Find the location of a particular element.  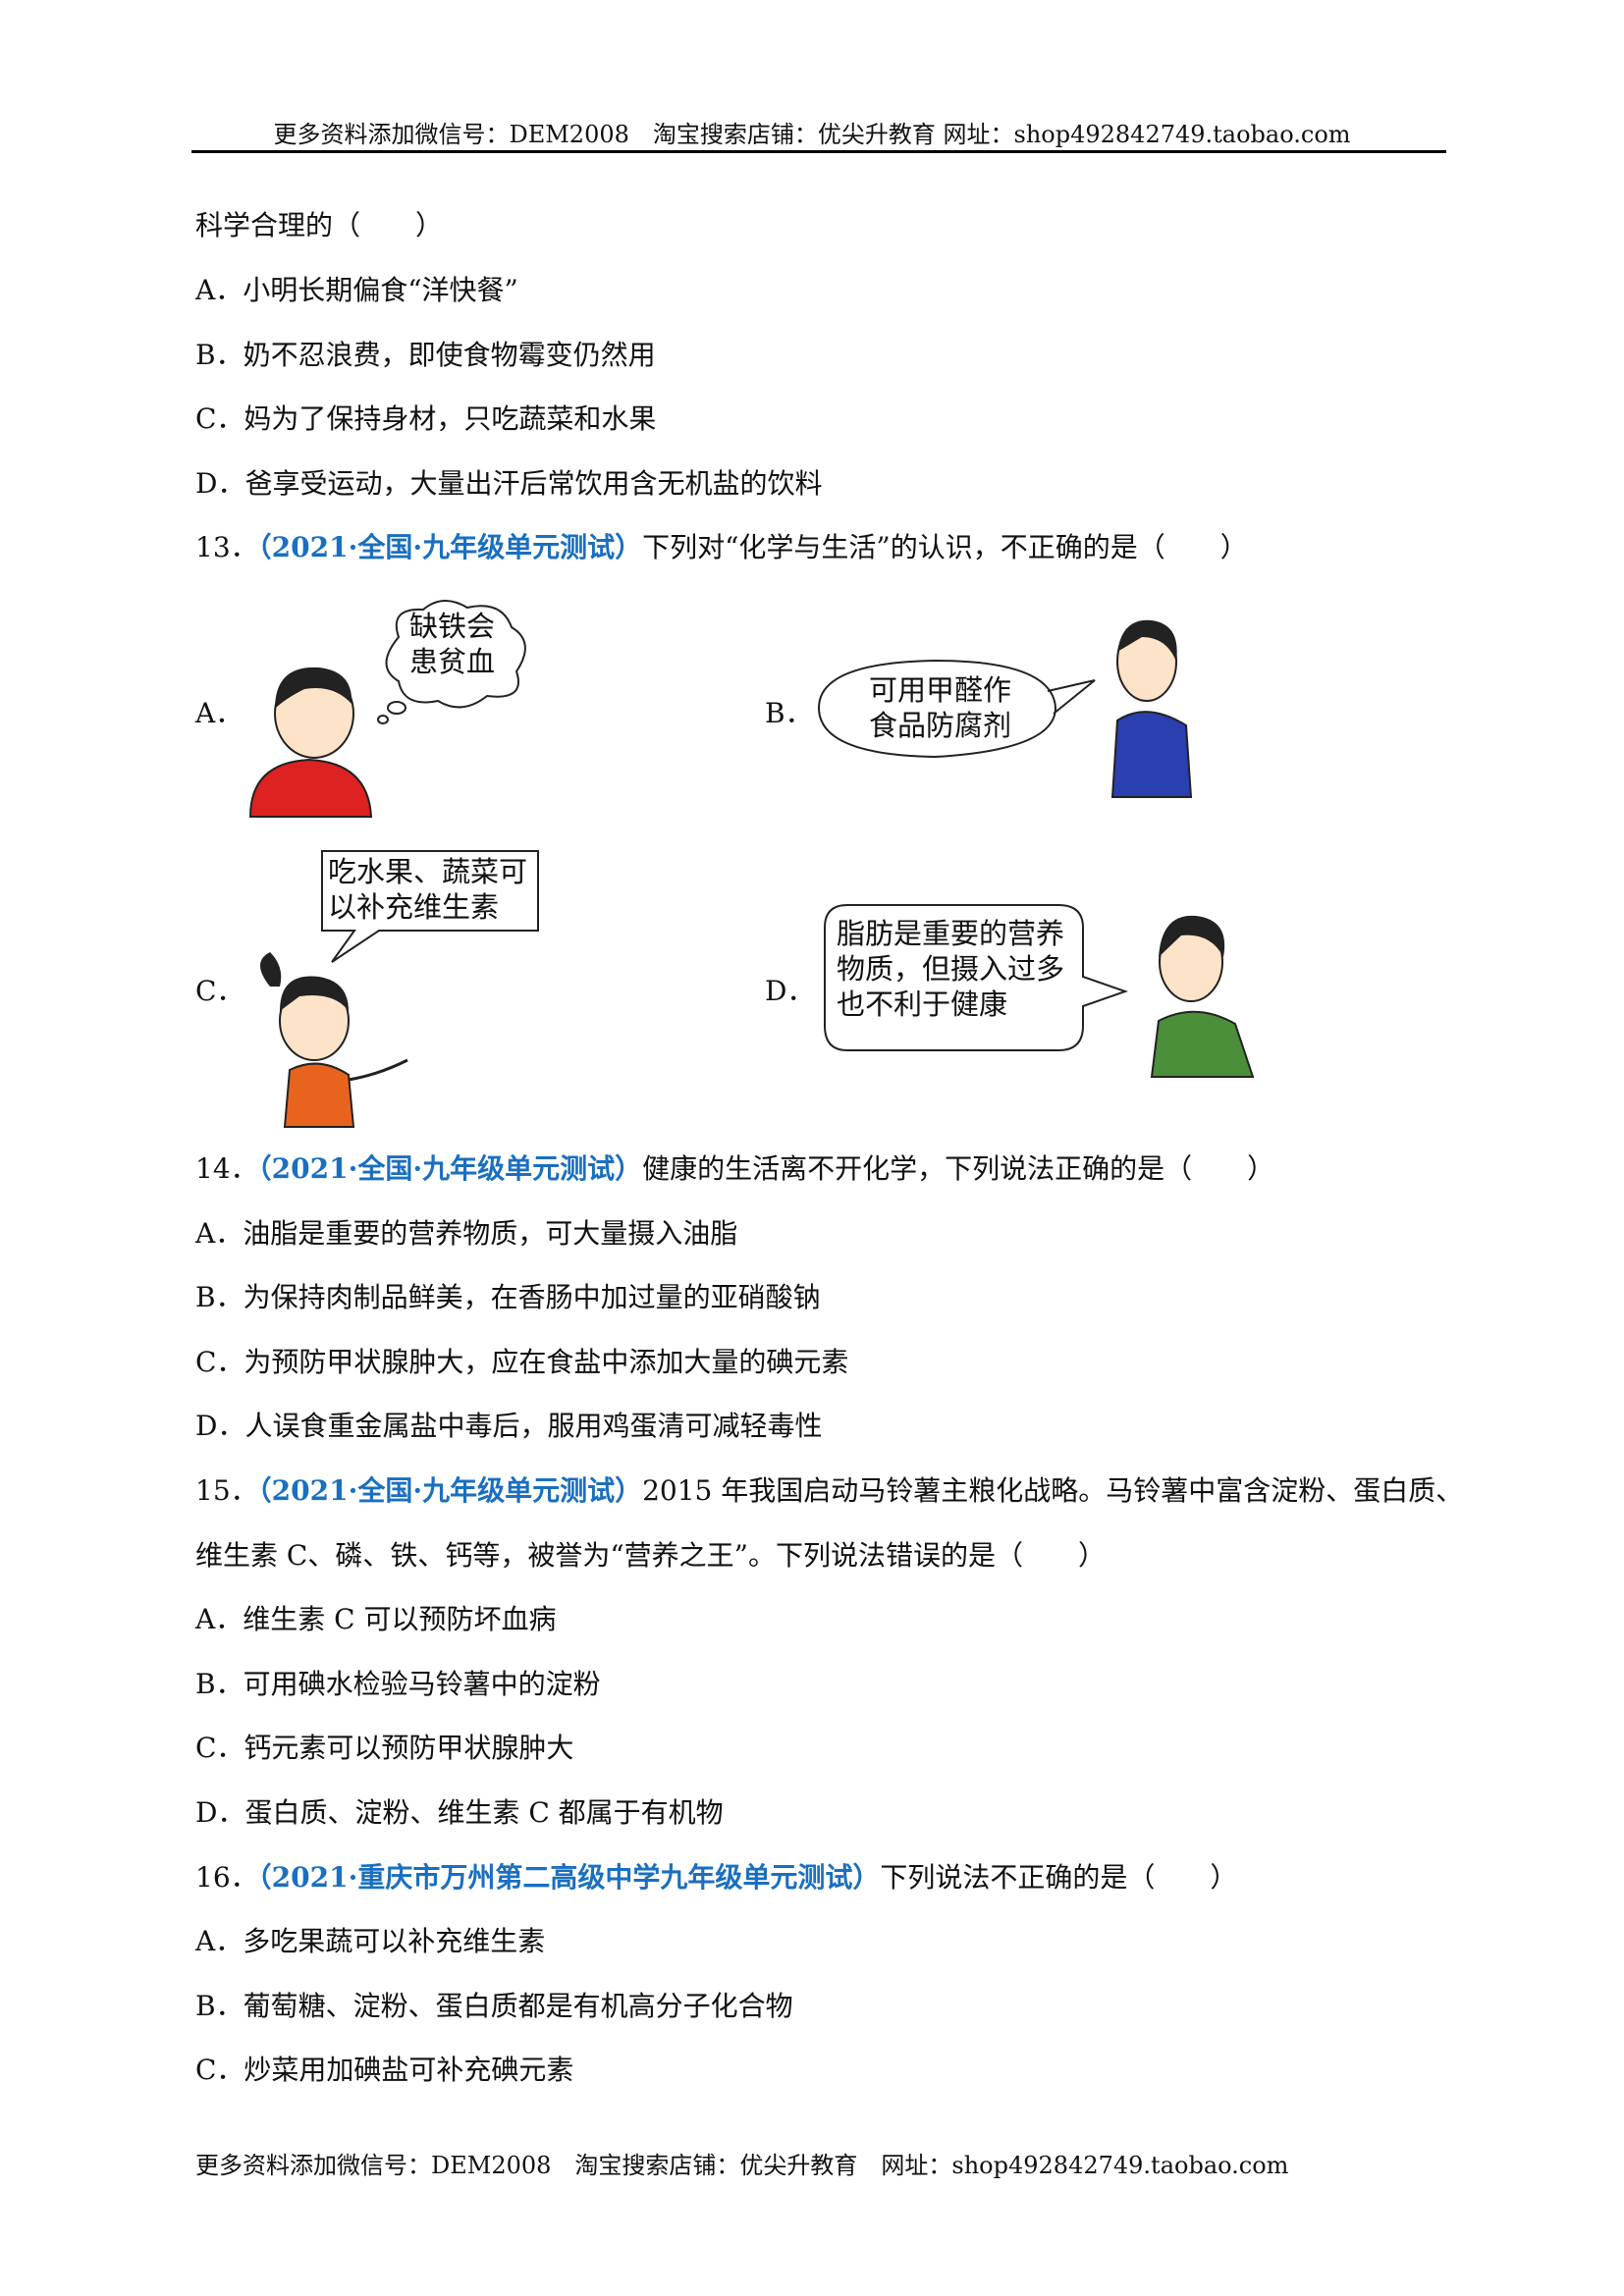

figure-b-label: B． is located at coordinates (789, 713).